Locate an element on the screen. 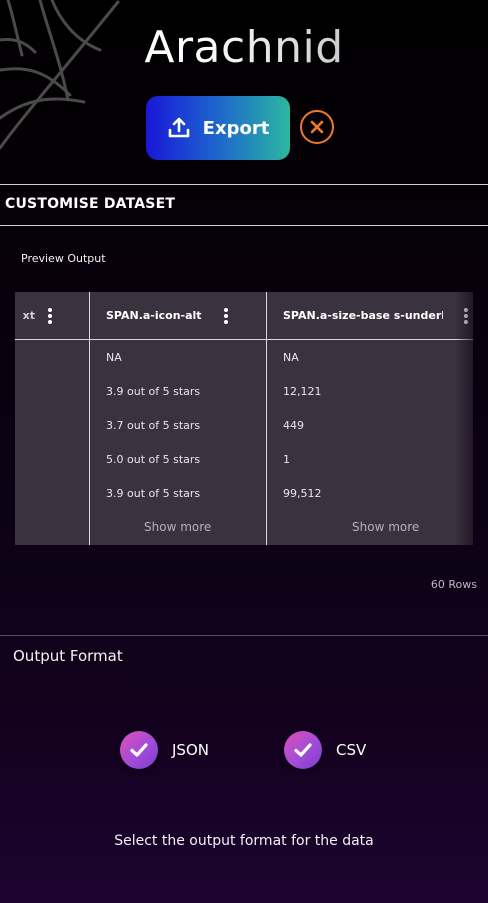  rows-count: 60 Rows is located at coordinates (453, 584).